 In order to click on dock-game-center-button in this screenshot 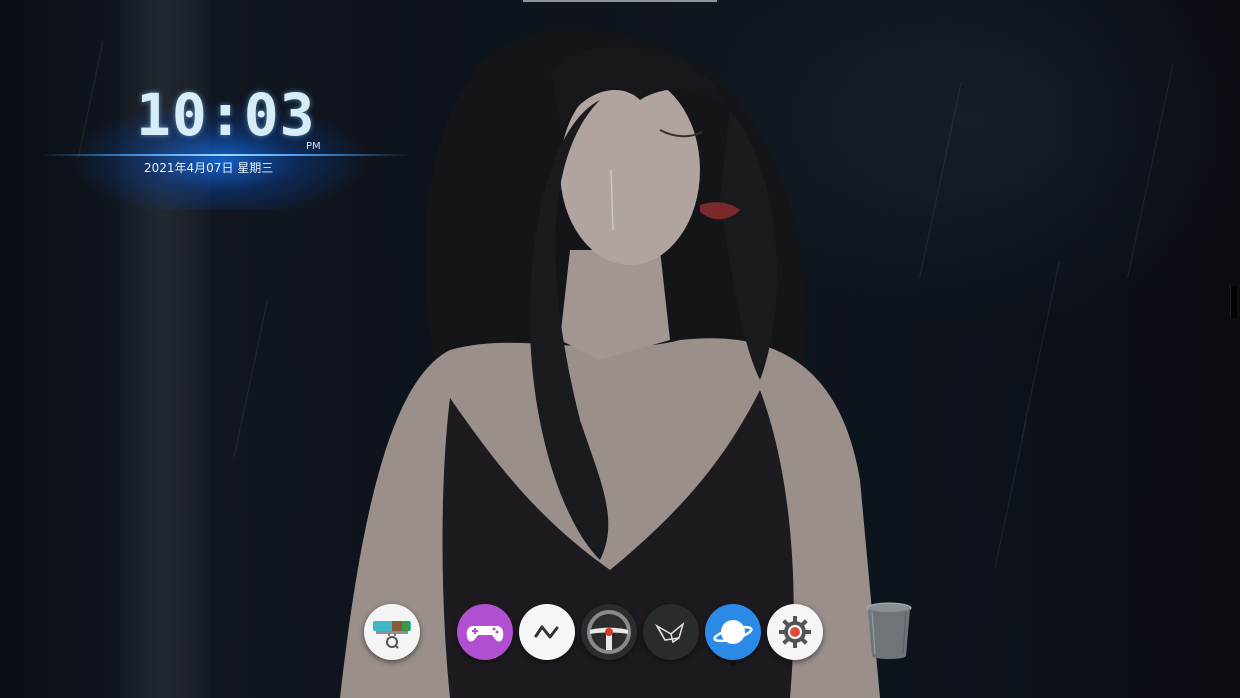, I will do `click(485, 632)`.